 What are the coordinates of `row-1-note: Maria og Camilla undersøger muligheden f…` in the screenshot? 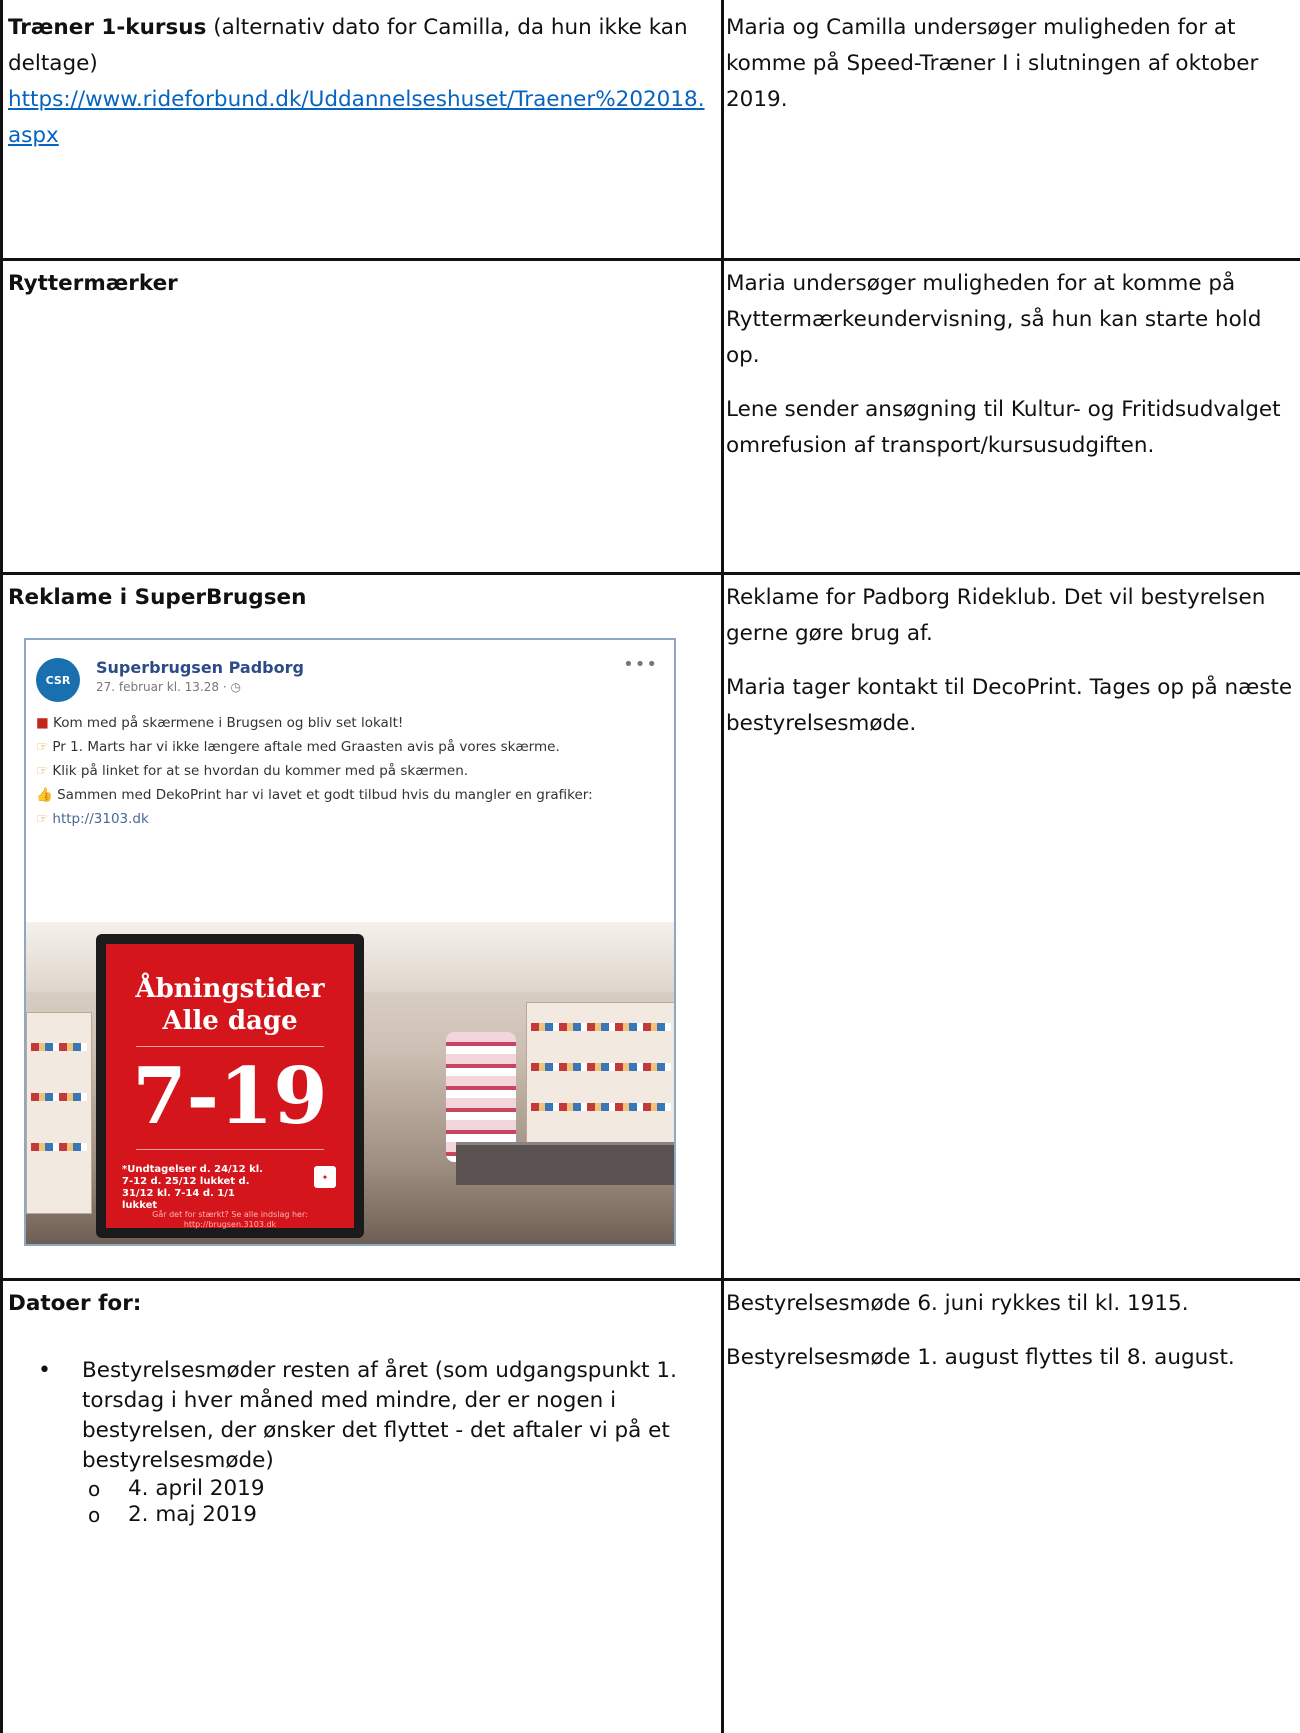 It's located at (992, 63).